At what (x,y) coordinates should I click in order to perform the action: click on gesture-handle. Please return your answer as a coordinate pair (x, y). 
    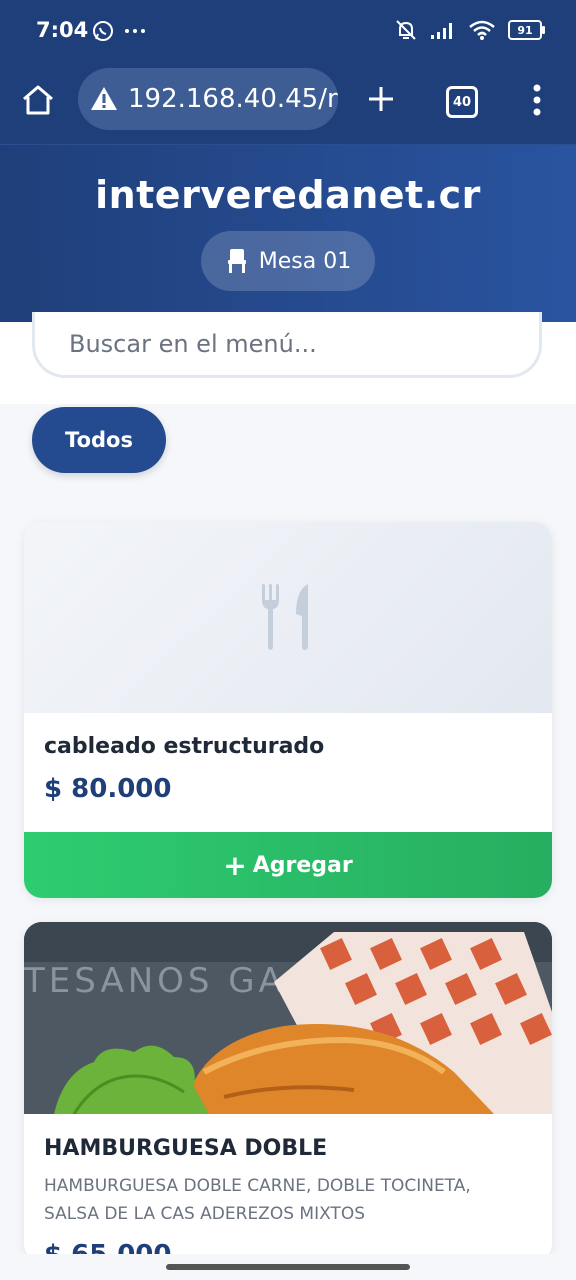
    Looking at the image, I should click on (288, 1267).